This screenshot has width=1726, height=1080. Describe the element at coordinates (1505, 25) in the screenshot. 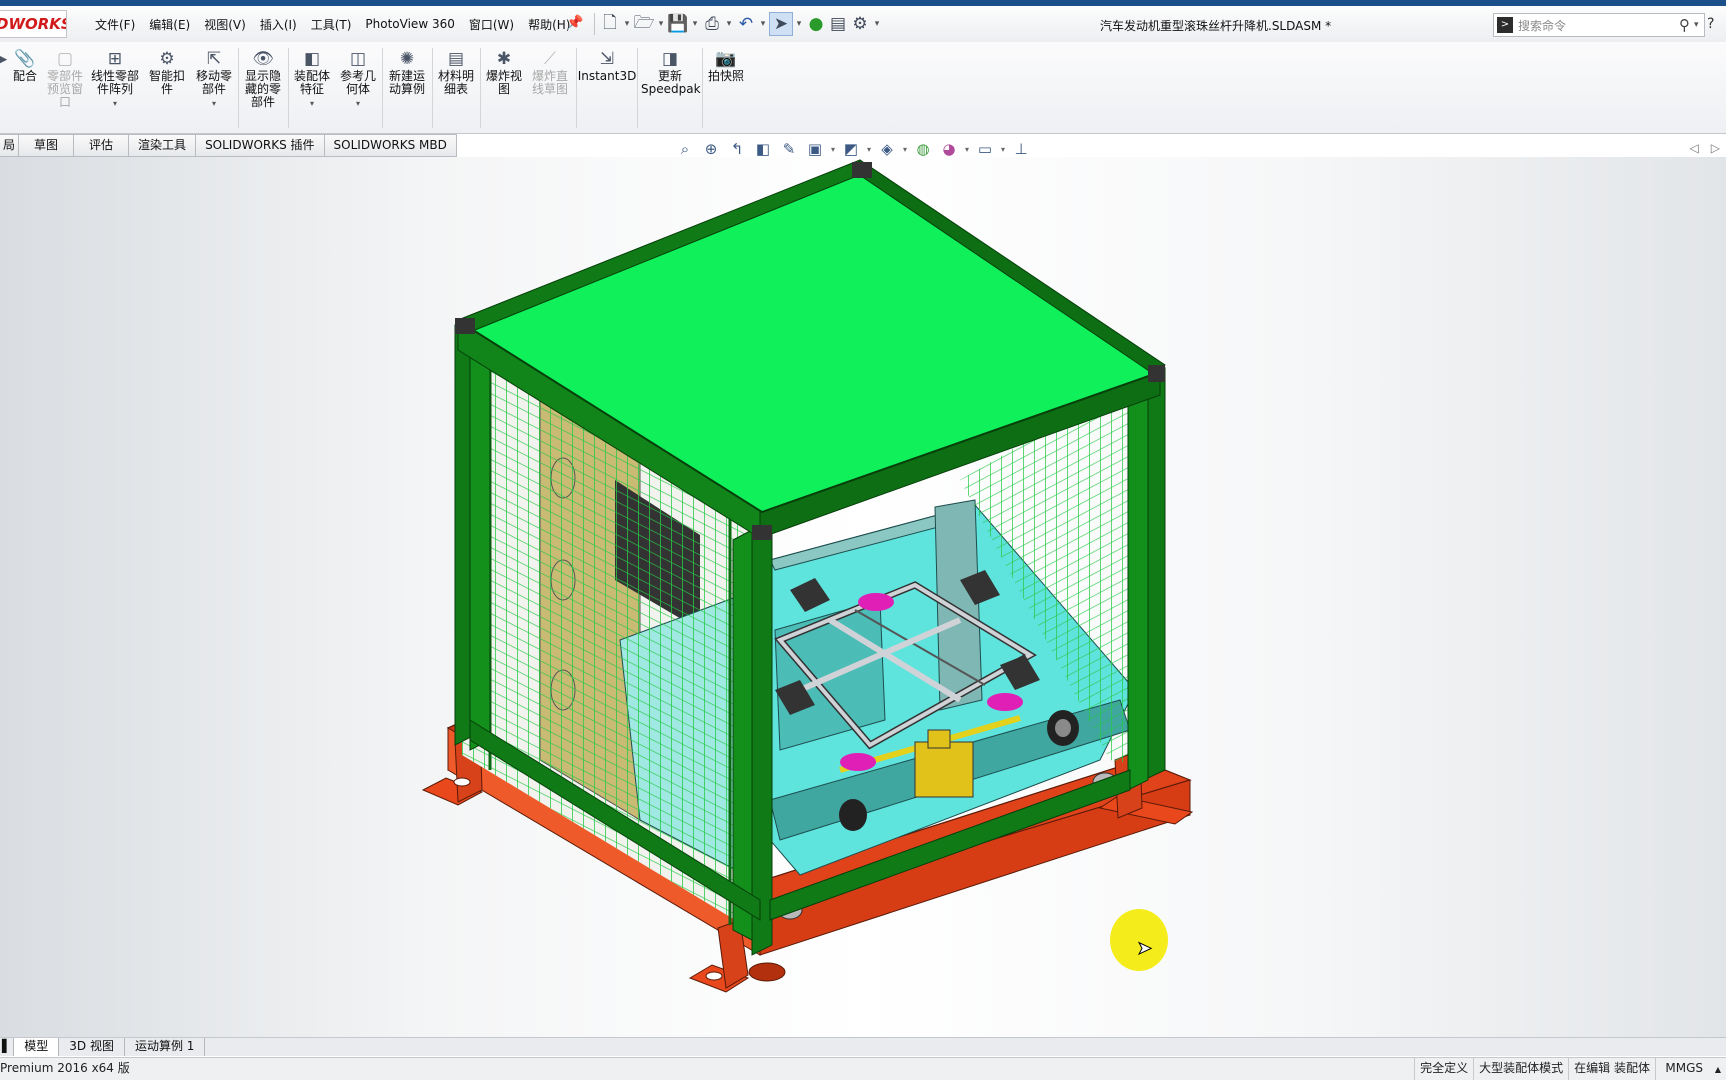

I see `command-prompt-icon: >` at that location.